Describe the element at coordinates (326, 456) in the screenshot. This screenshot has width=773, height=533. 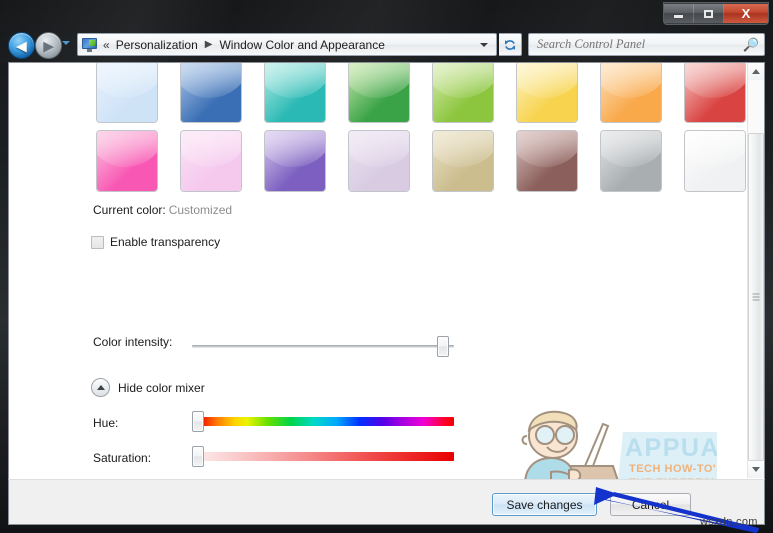
I see `mixer-slider-track-sat` at that location.